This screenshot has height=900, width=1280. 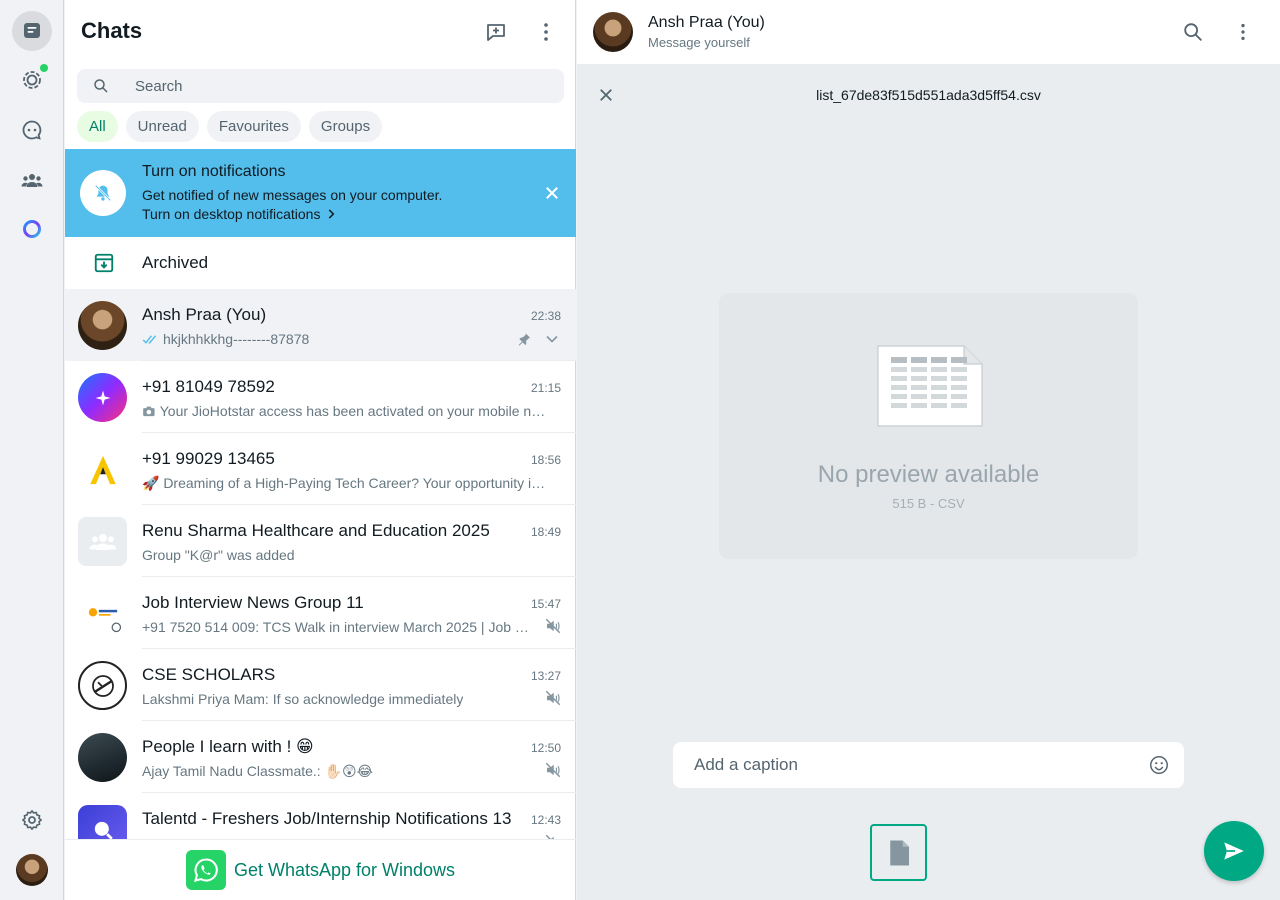 I want to click on caption-input, so click(x=903, y=765).